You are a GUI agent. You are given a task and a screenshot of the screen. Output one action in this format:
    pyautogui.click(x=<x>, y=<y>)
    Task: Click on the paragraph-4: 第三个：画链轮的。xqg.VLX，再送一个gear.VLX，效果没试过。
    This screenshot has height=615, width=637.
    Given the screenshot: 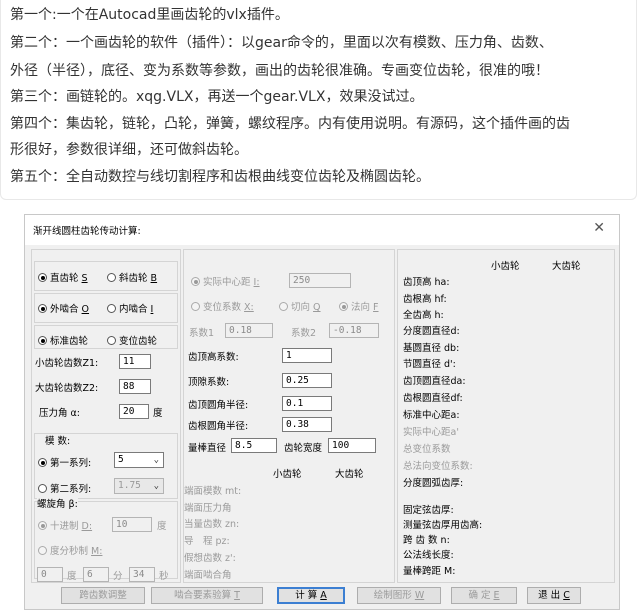 What is the action you would take?
    pyautogui.click(x=217, y=97)
    